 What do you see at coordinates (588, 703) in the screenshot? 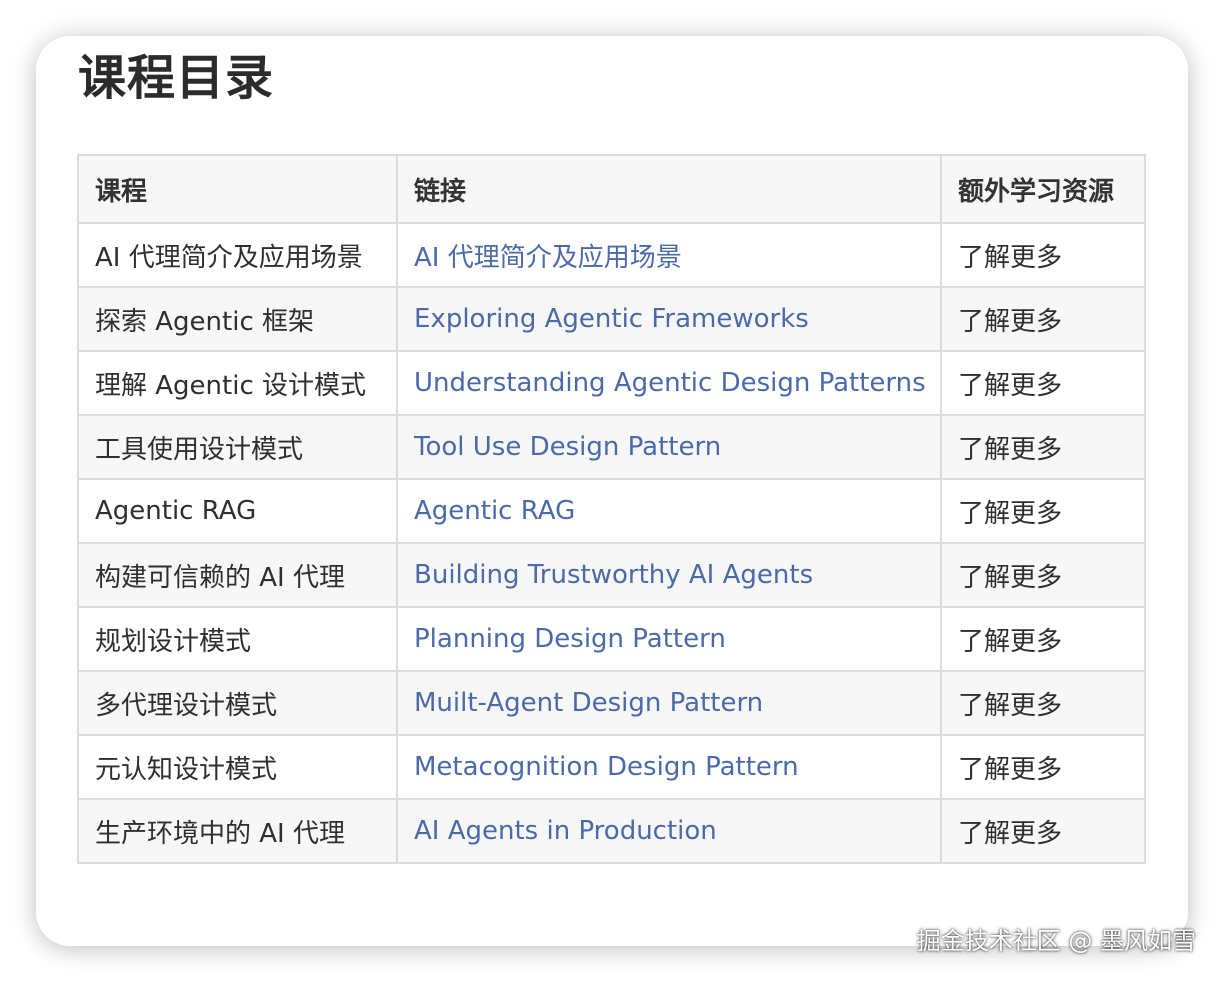
I see `course-link: Muilt-Agent Design Pattern` at bounding box center [588, 703].